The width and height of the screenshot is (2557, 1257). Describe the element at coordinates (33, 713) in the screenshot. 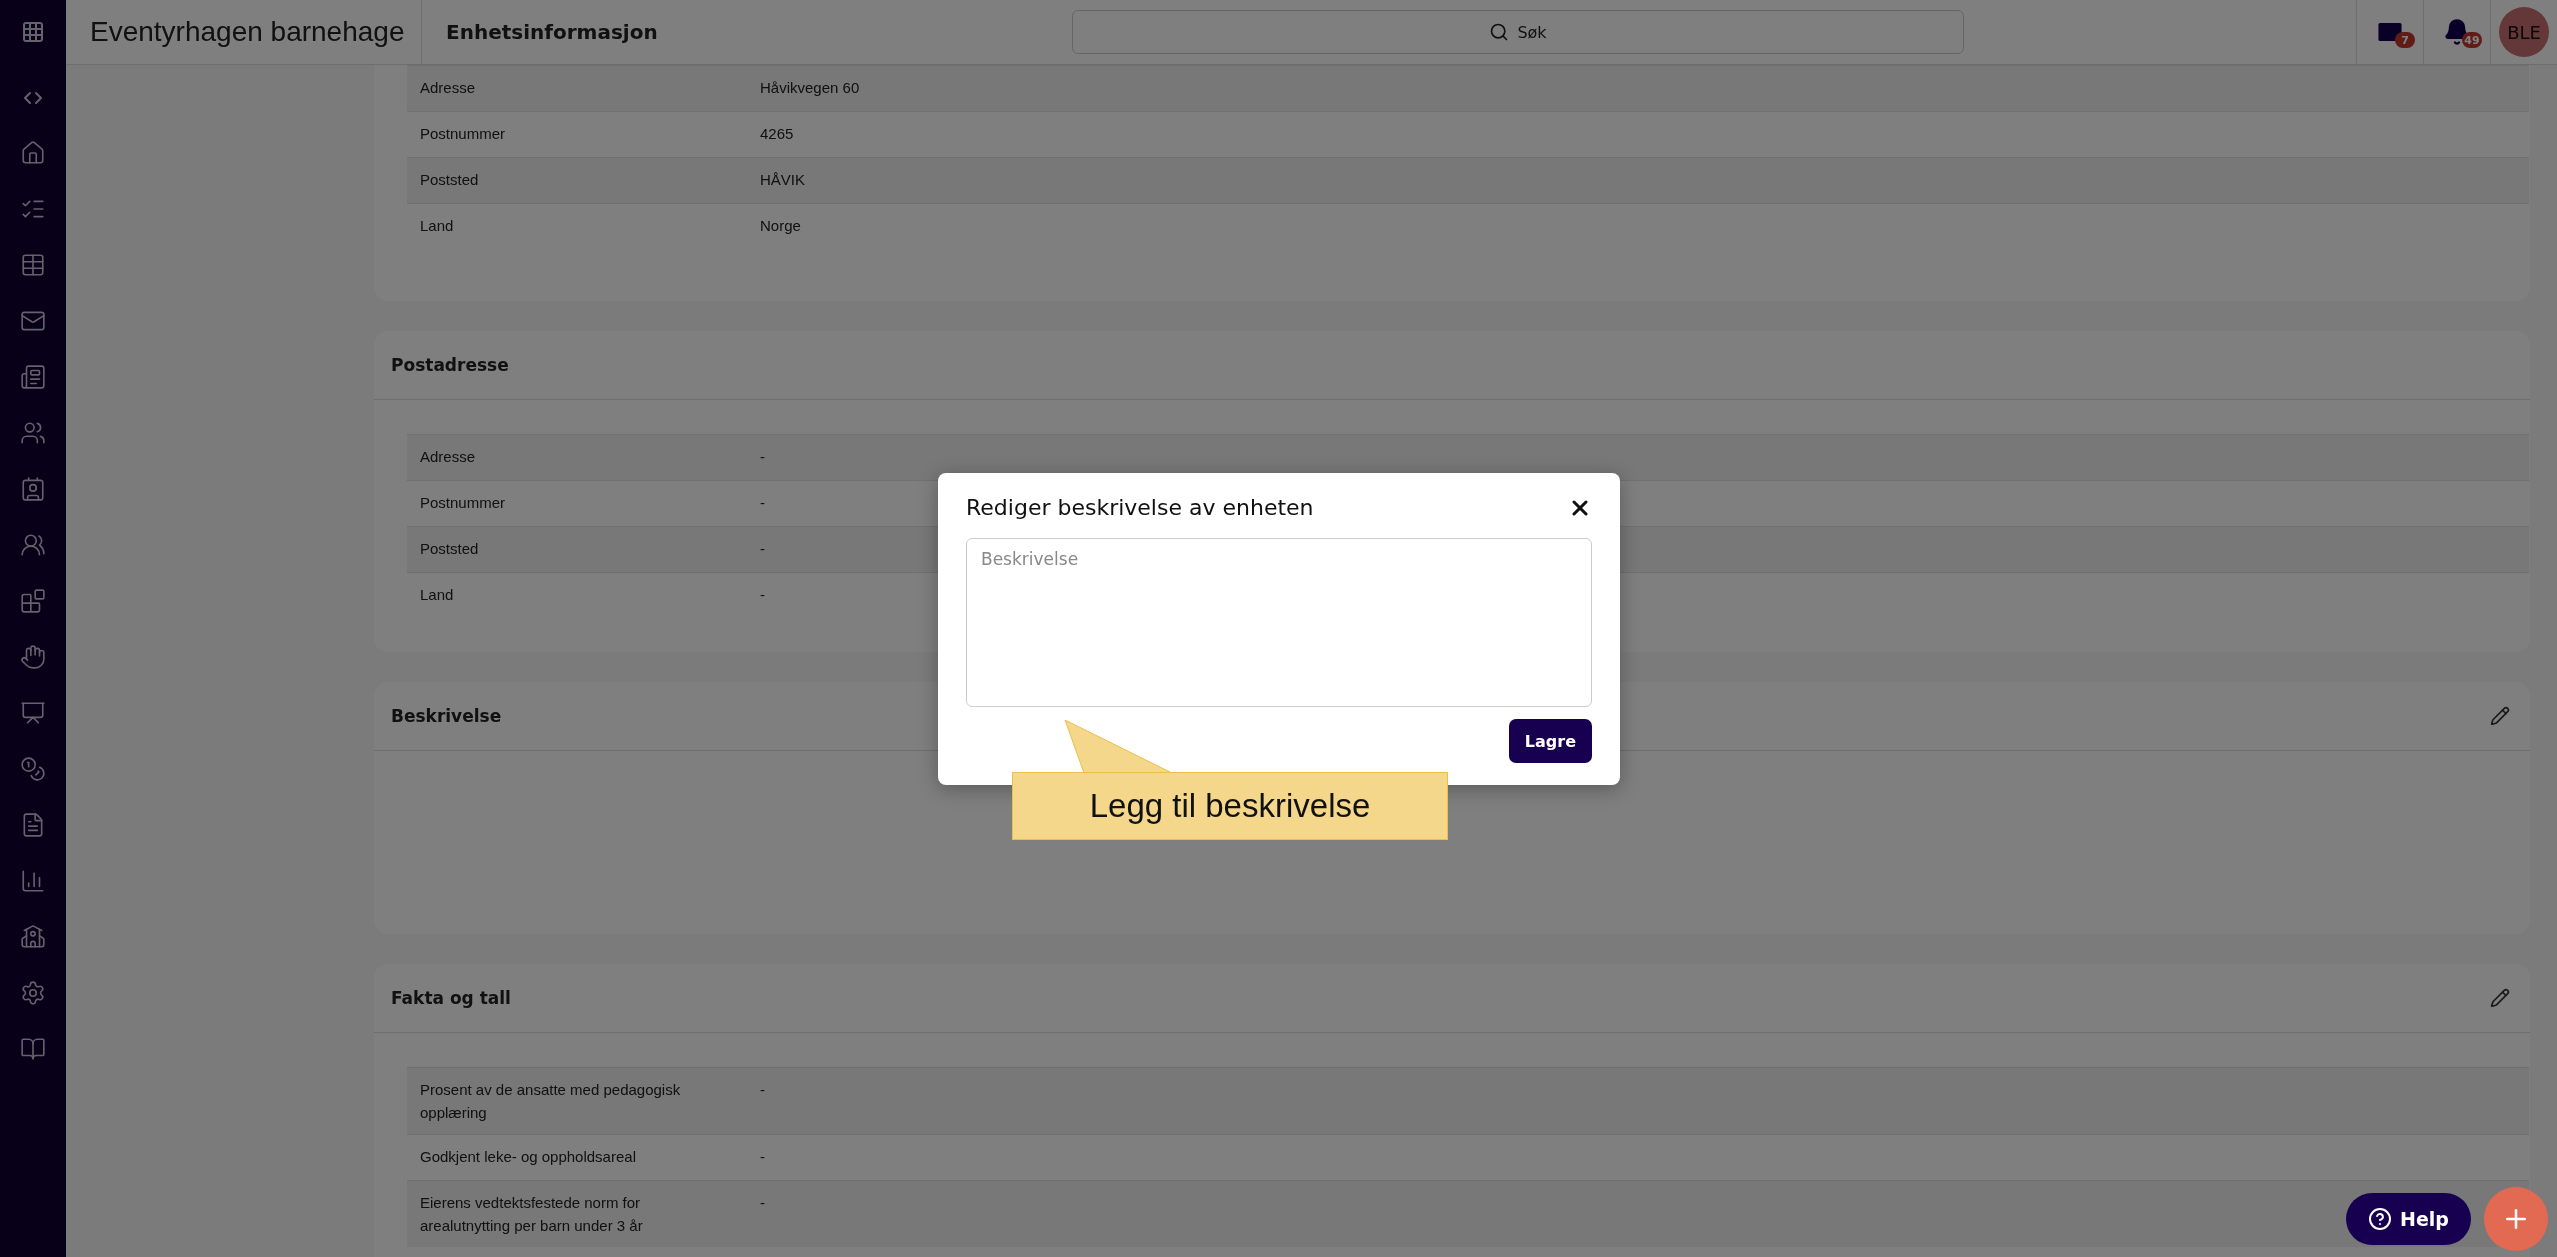

I see `presentation-icon` at that location.